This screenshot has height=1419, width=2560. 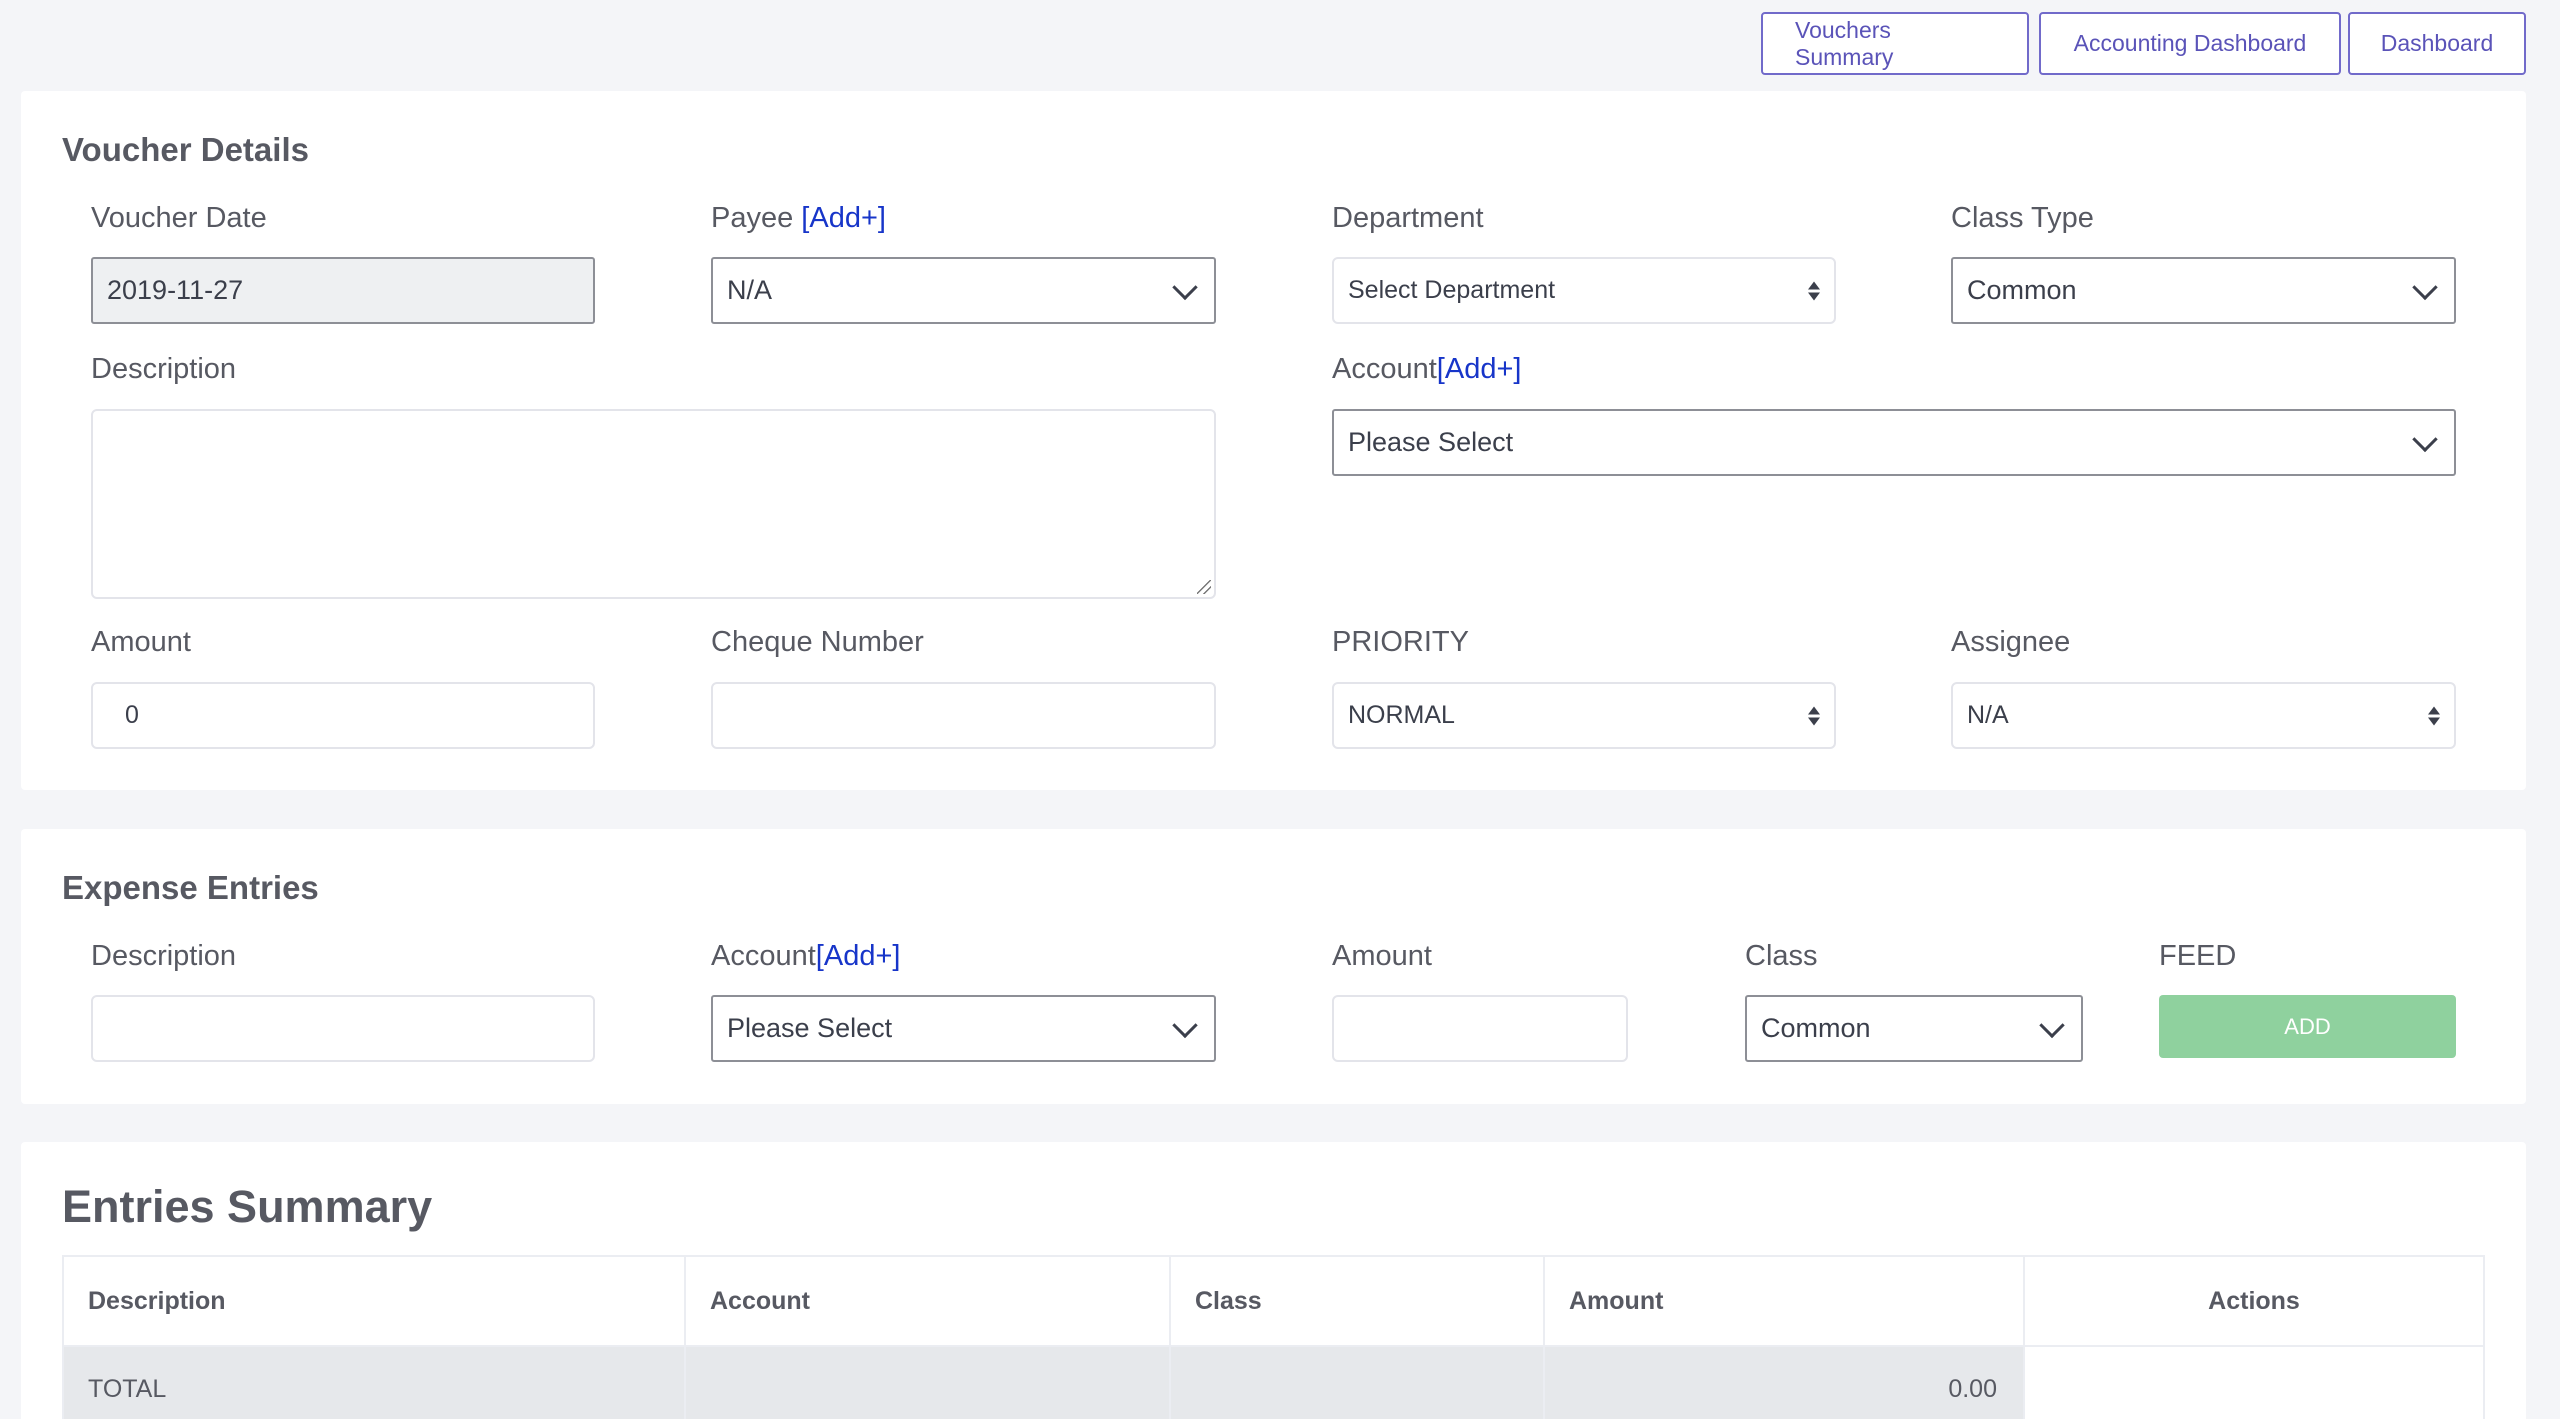 I want to click on expense-account-label-text: Account, so click(x=763, y=956).